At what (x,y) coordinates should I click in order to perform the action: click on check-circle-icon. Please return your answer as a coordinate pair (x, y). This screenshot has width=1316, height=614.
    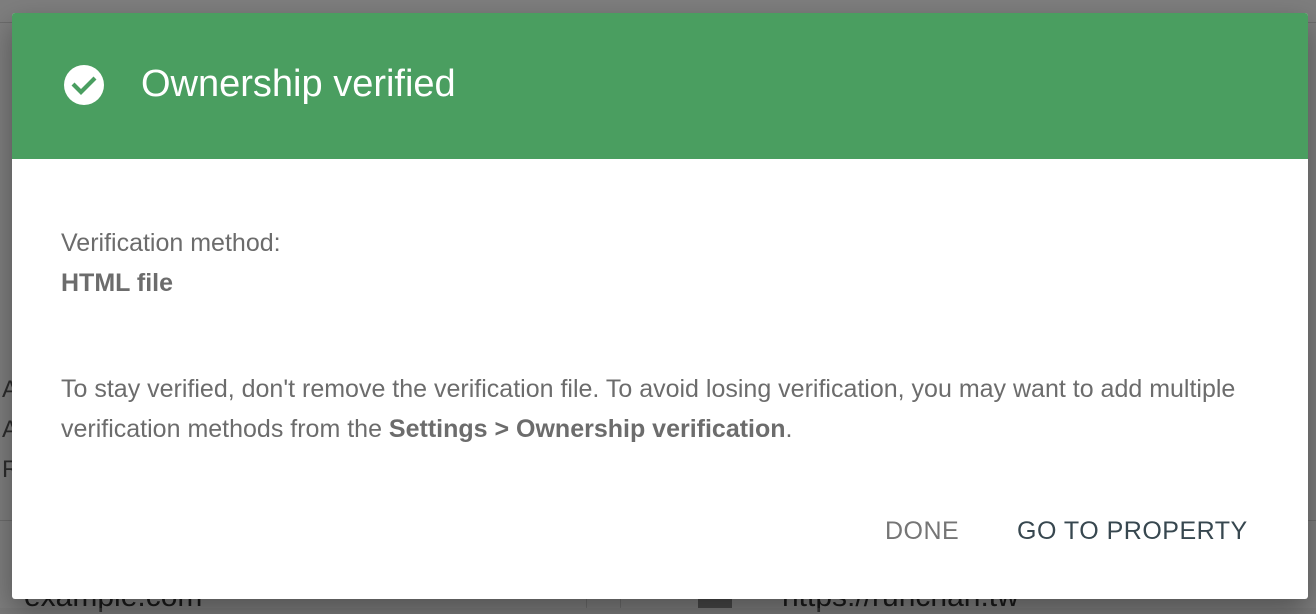
    Looking at the image, I should click on (84, 85).